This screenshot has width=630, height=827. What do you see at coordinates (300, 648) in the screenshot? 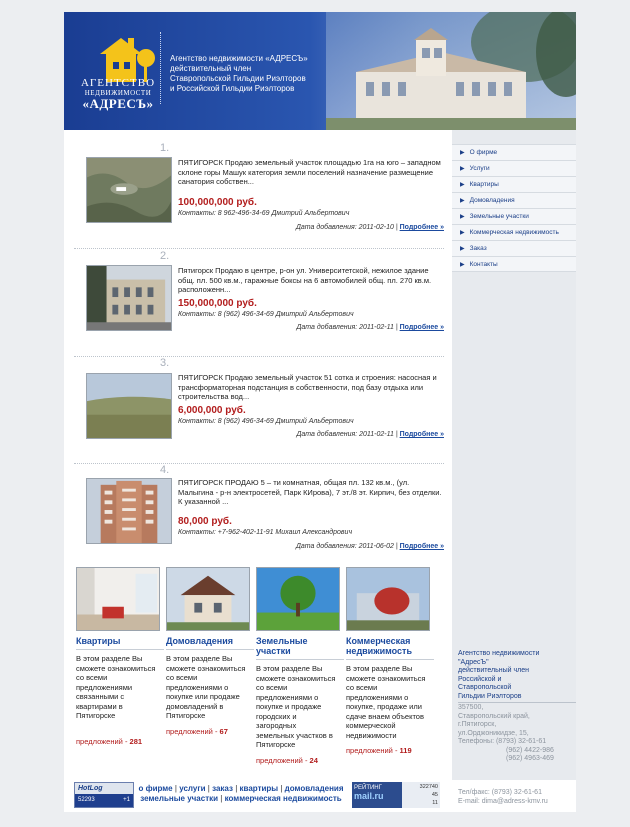
I see `category-title: Земельные участки` at bounding box center [300, 648].